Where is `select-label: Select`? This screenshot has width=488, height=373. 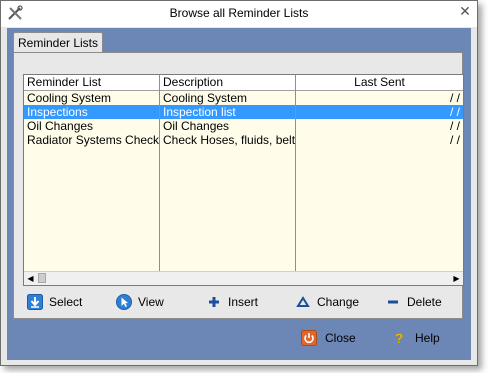 select-label: Select is located at coordinates (66, 302).